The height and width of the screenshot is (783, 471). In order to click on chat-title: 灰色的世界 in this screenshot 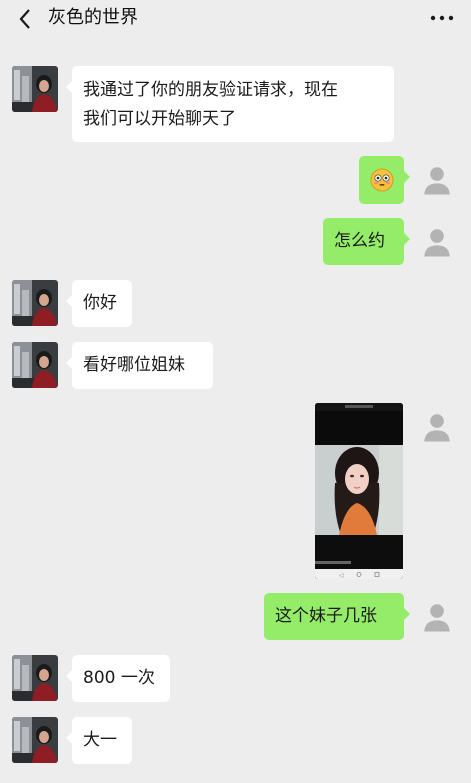, I will do `click(93, 17)`.